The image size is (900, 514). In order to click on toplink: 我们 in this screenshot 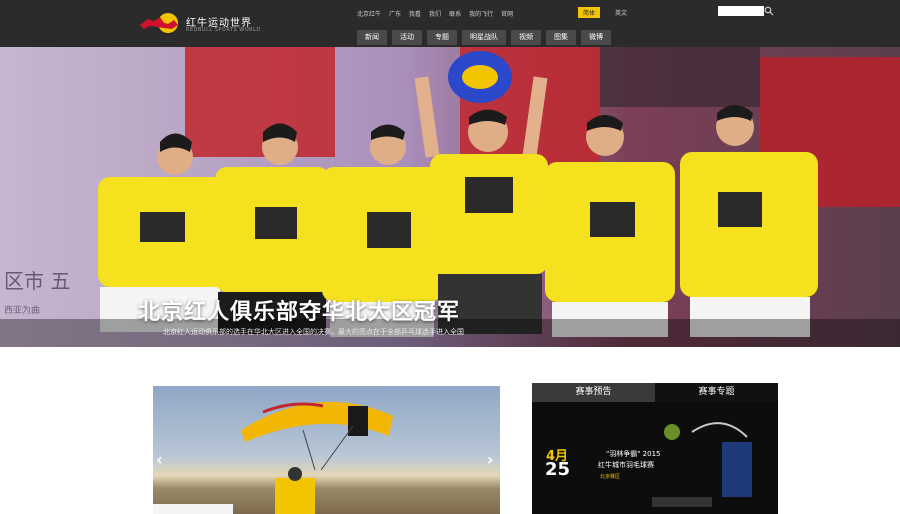, I will do `click(435, 13)`.